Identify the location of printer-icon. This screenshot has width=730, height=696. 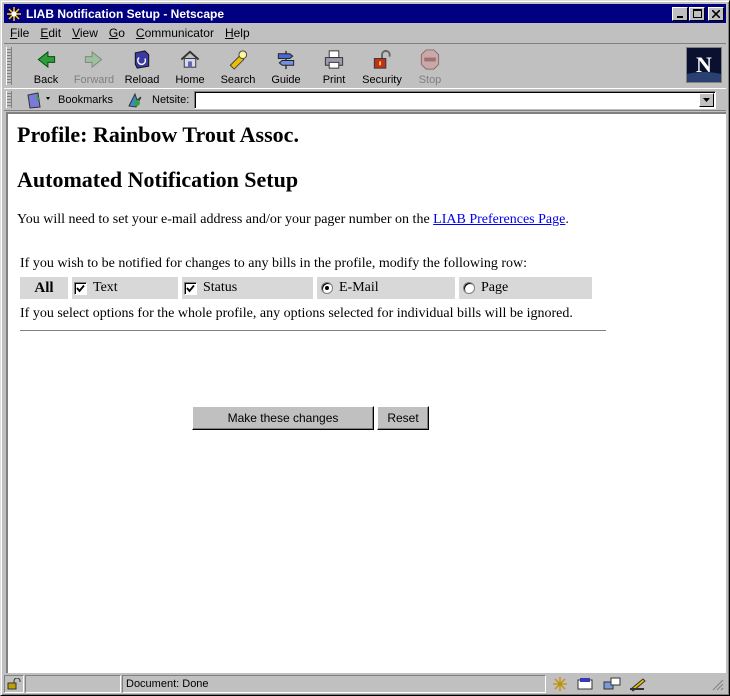
(334, 59).